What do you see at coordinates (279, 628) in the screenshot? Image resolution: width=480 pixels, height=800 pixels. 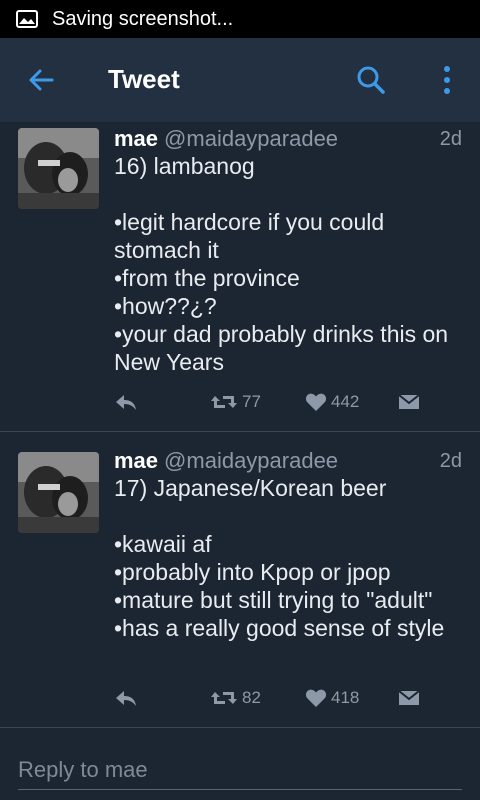 I see `tweet-line: •has a really good sense of style` at bounding box center [279, 628].